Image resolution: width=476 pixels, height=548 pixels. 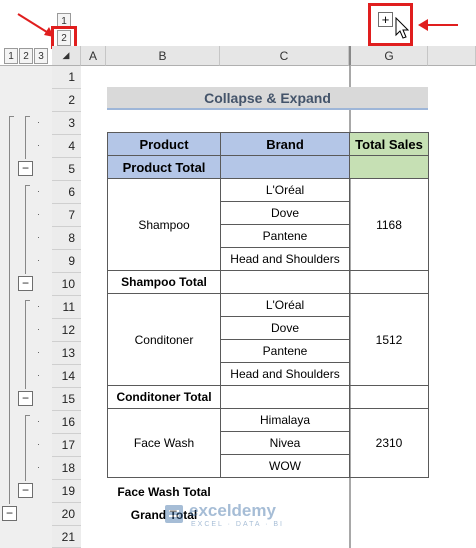 What do you see at coordinates (164, 397) in the screenshot?
I see `group-total-label: Conditoner Total` at bounding box center [164, 397].